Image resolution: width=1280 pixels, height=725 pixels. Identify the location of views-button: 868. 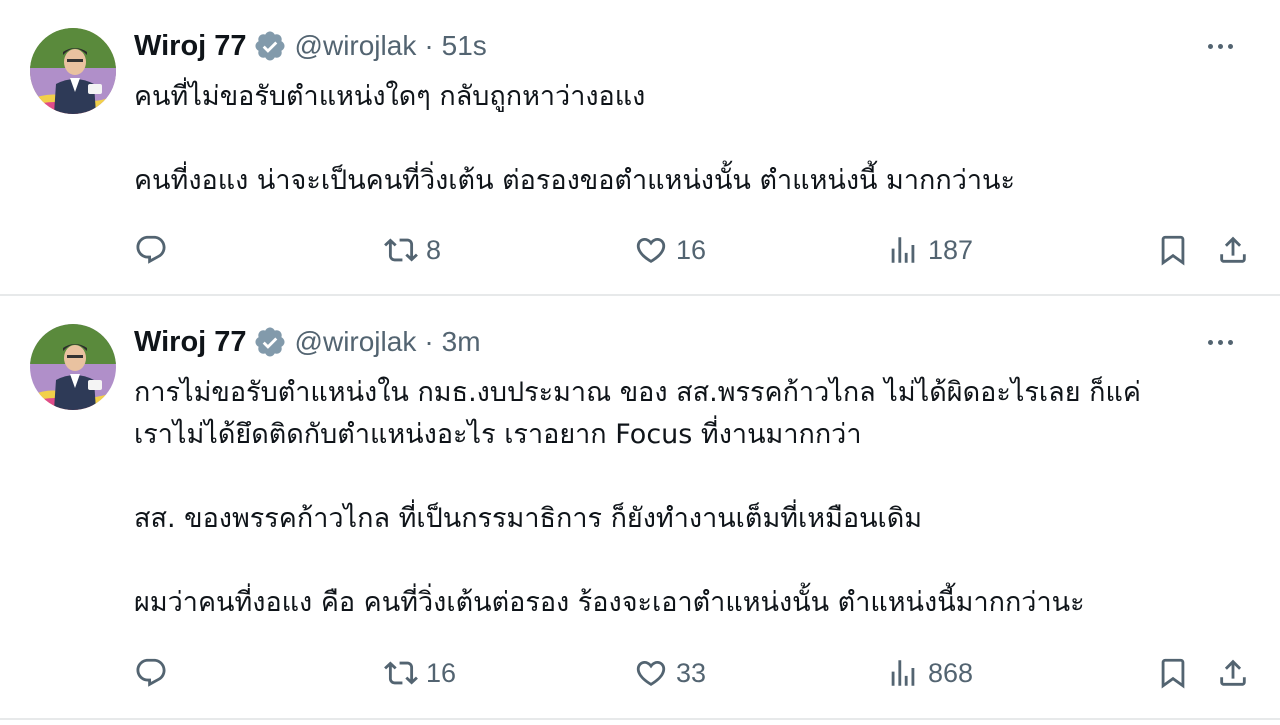
(929, 673).